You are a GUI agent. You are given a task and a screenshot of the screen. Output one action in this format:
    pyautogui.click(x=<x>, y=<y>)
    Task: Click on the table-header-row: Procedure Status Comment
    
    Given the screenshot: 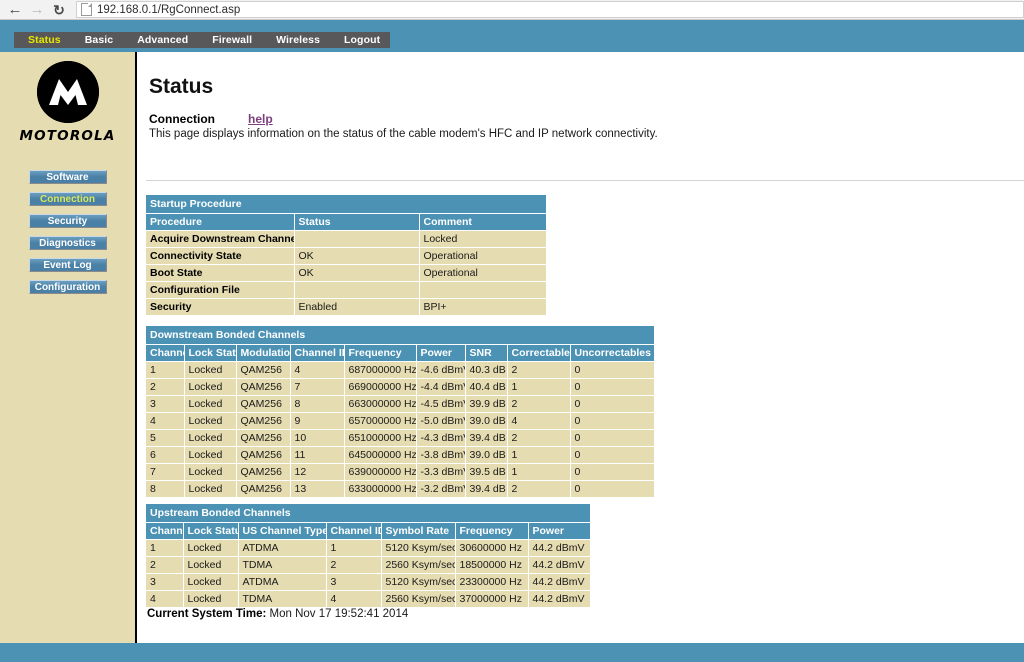 What is the action you would take?
    pyautogui.click(x=346, y=222)
    